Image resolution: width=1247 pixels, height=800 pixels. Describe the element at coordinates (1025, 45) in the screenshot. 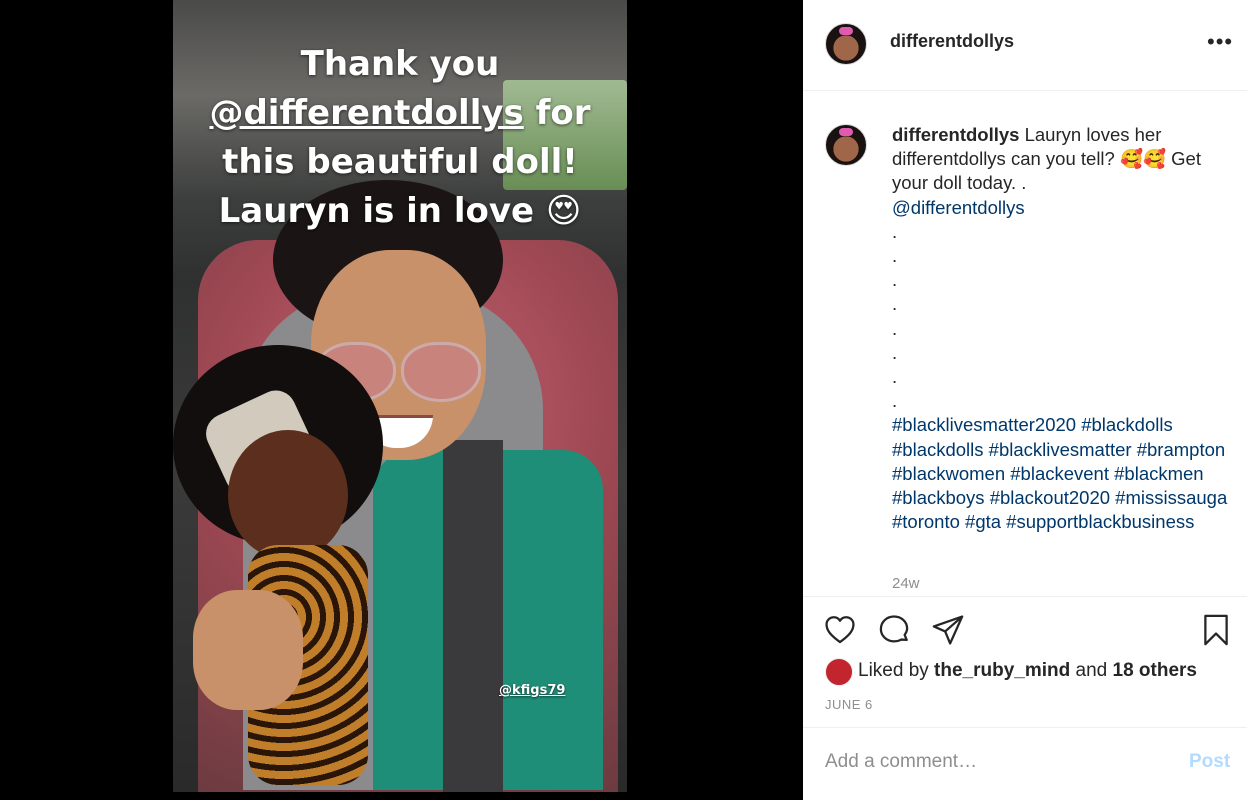

I see `post-header: differentdollys •••` at that location.